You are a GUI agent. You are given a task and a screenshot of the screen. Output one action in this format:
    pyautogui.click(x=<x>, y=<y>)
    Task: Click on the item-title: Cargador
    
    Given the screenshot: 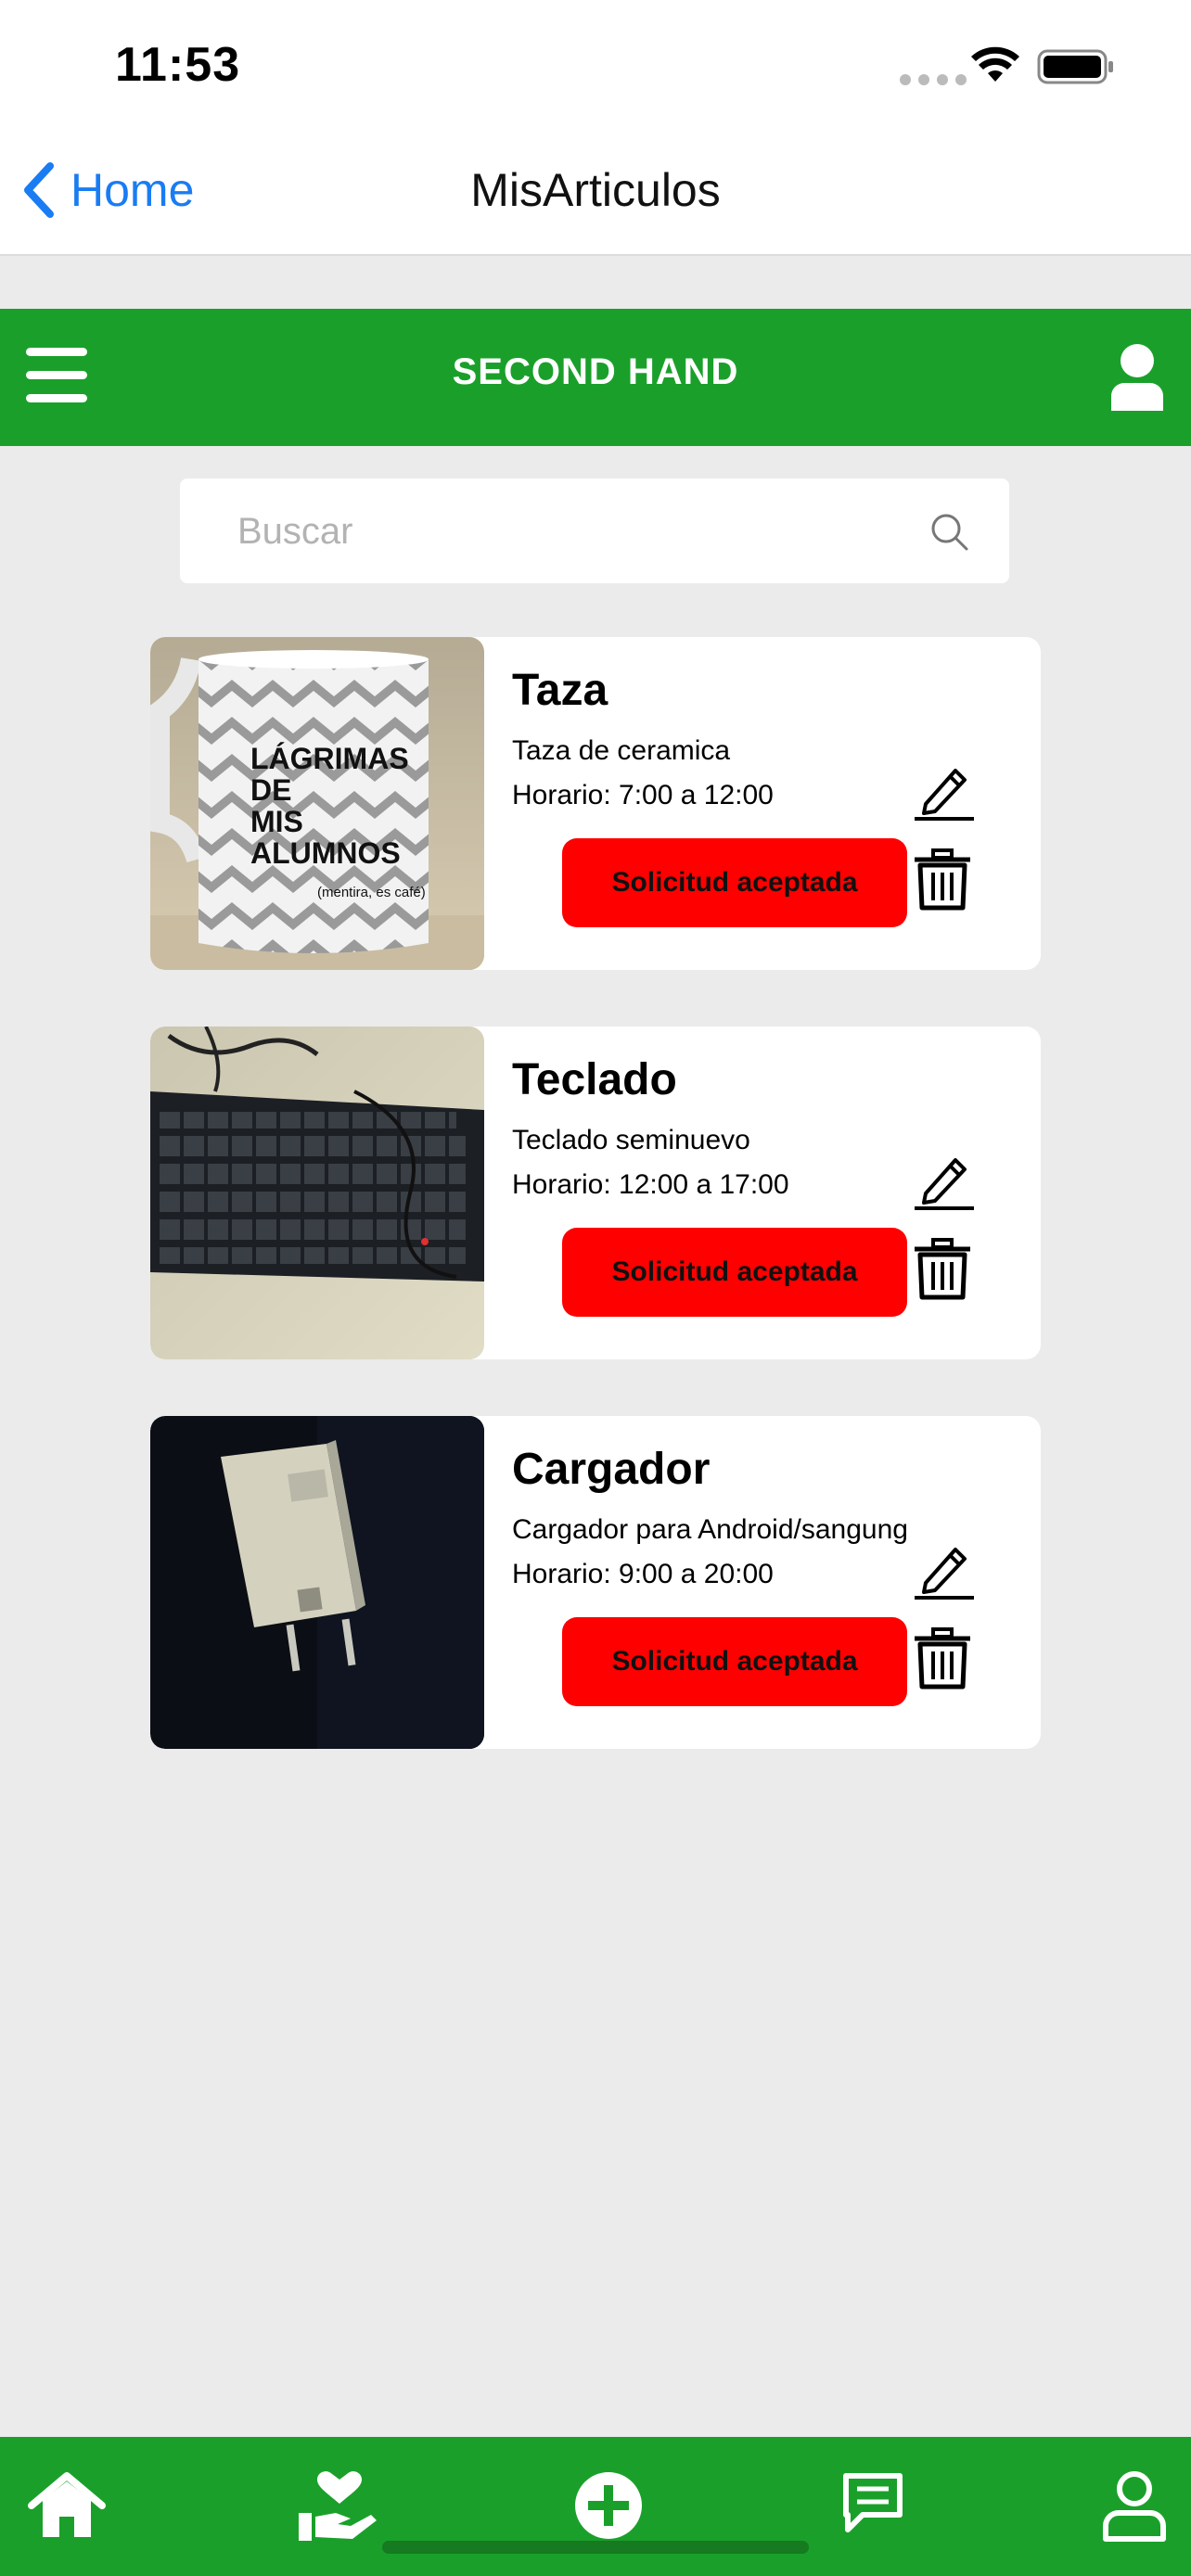 What is the action you would take?
    pyautogui.click(x=611, y=1470)
    